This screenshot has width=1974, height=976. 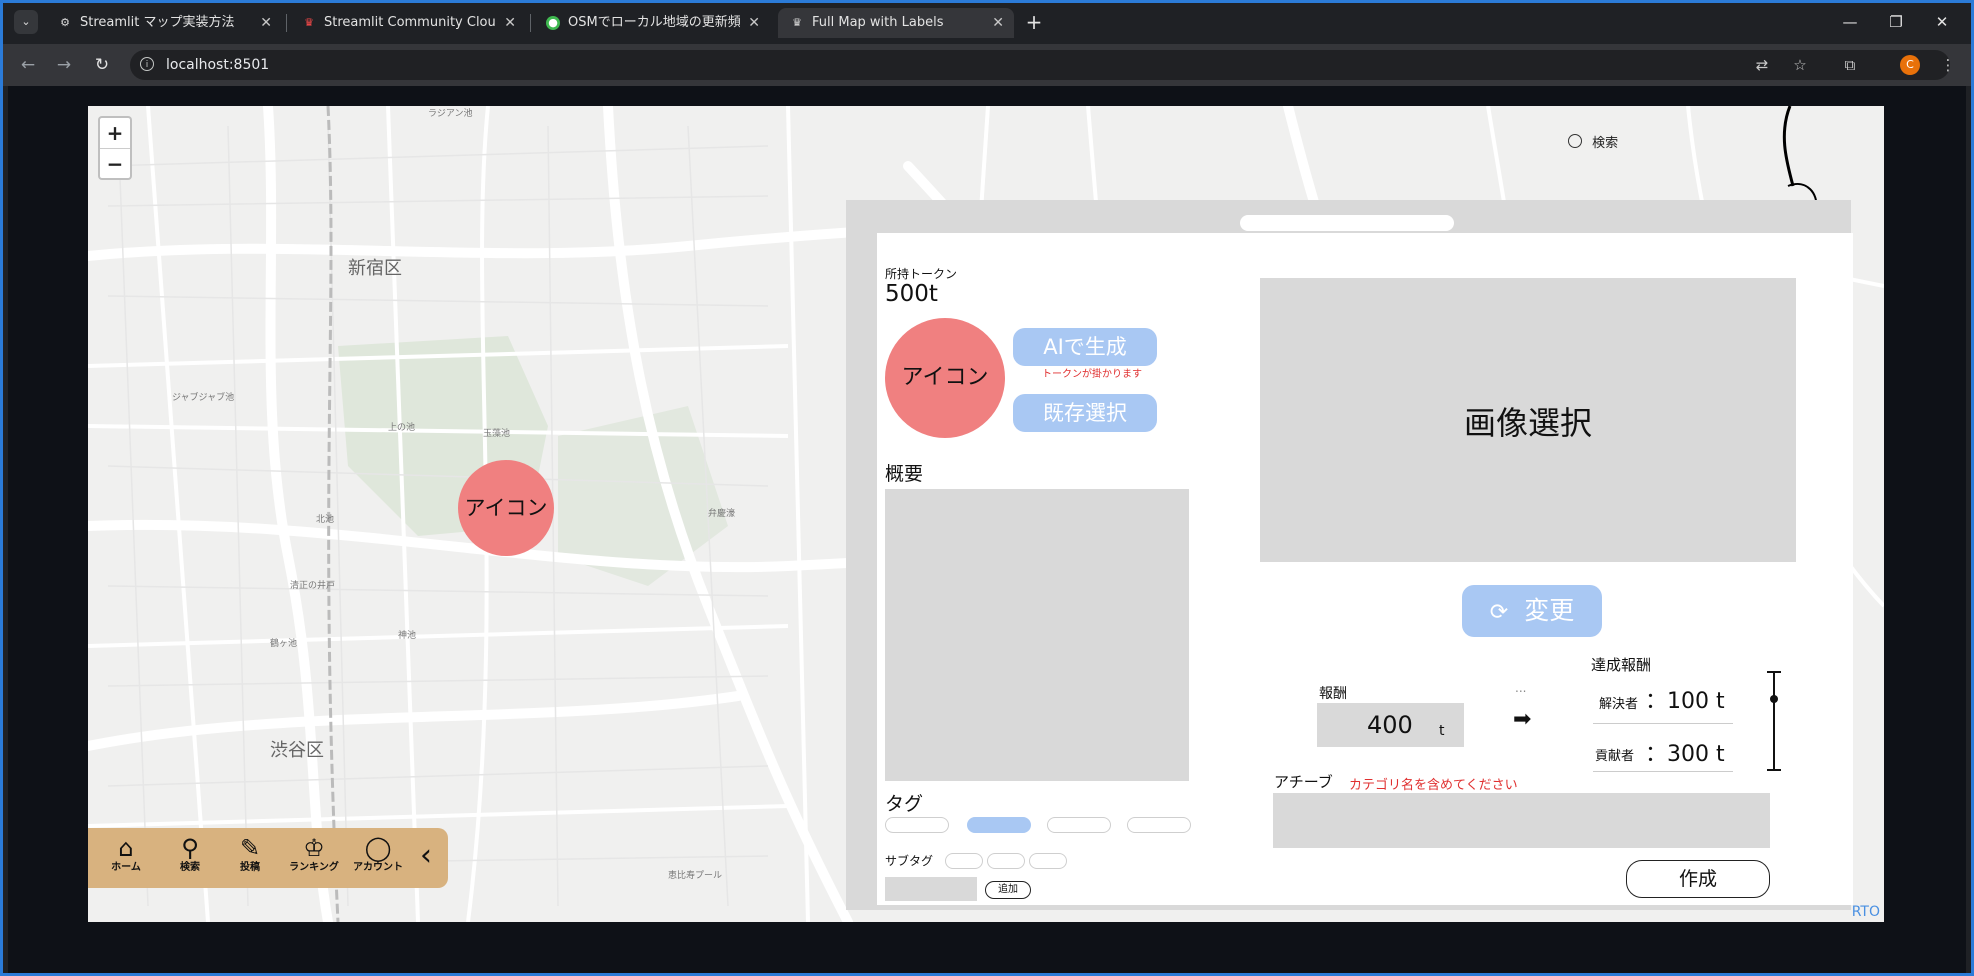 What do you see at coordinates (203, 398) in the screenshot?
I see `map-small-label: ジャブジャブ池` at bounding box center [203, 398].